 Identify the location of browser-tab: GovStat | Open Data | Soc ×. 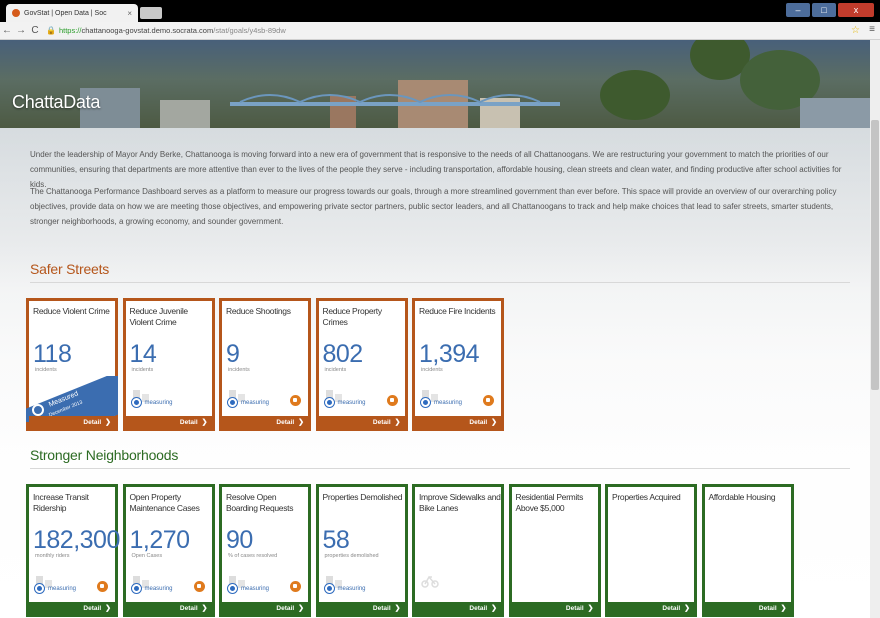
(72, 13).